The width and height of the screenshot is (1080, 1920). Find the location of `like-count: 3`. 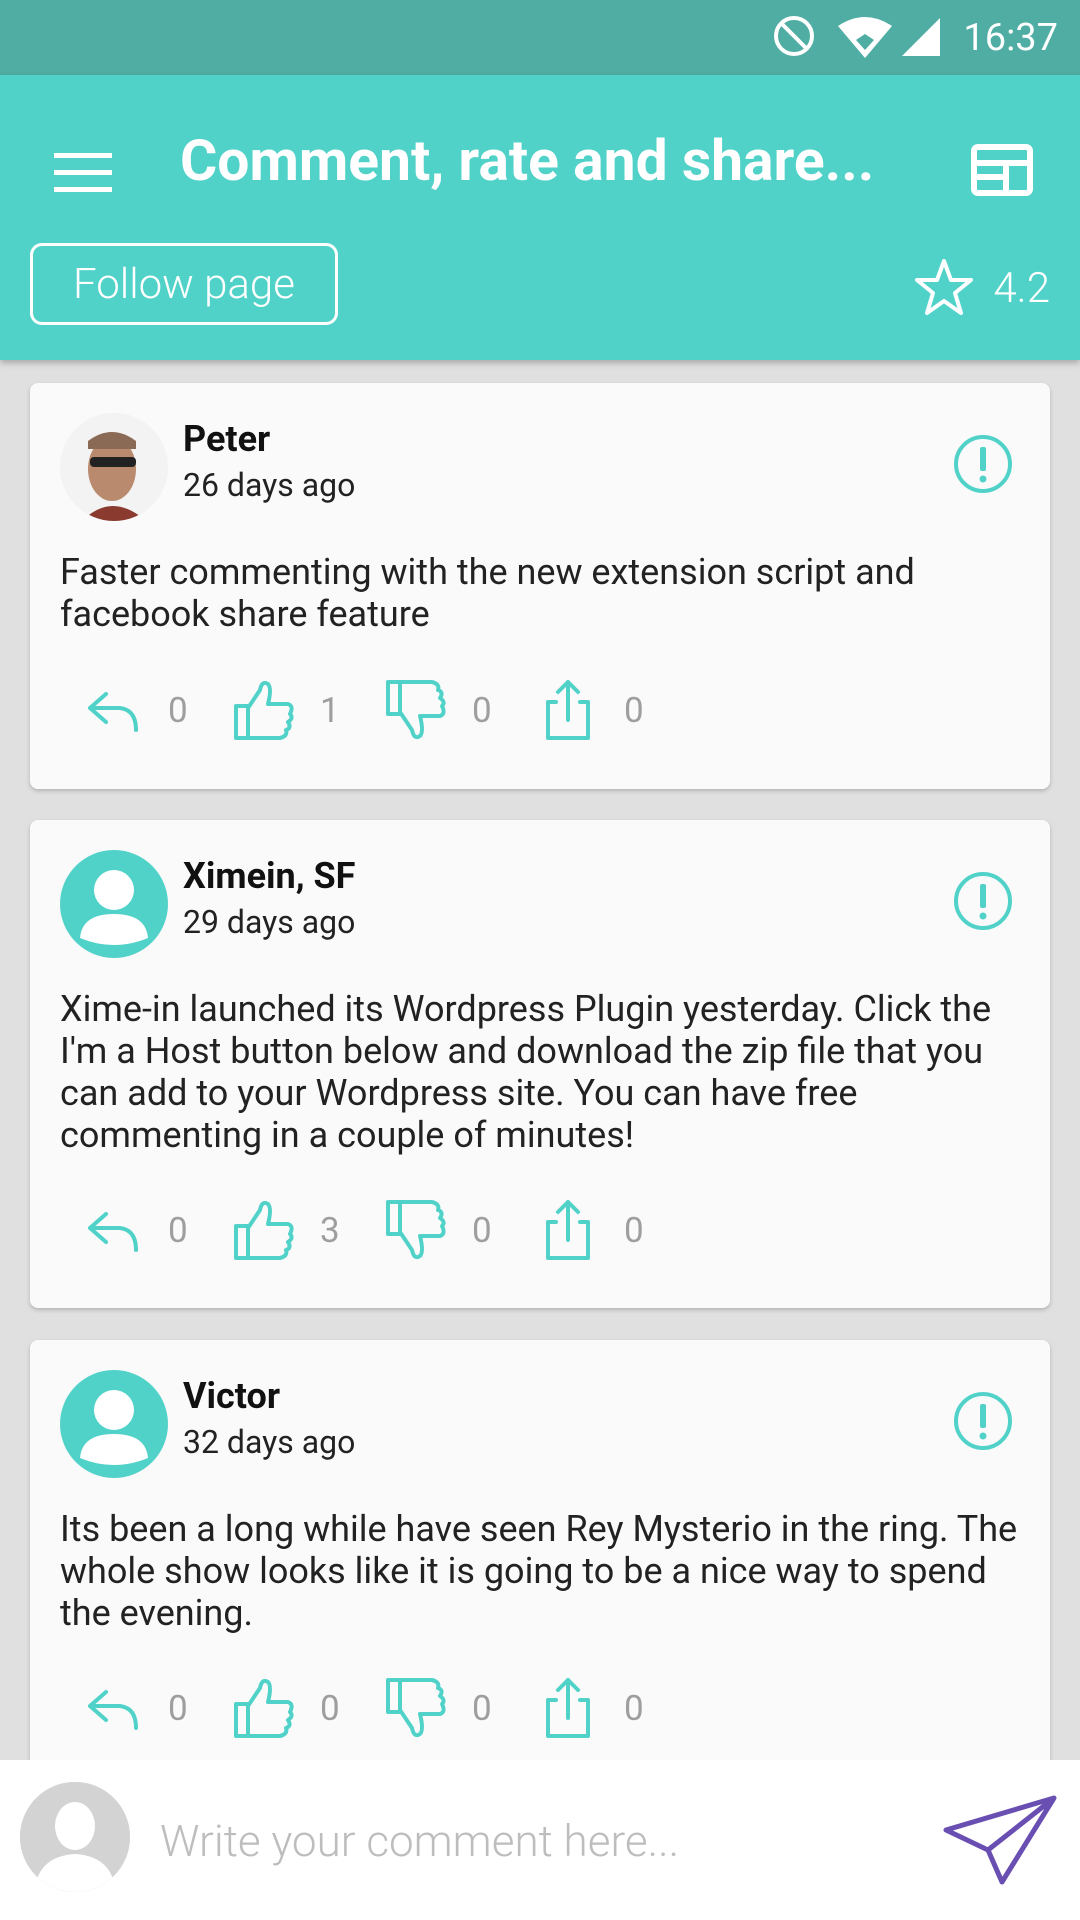

like-count: 3 is located at coordinates (330, 1230).